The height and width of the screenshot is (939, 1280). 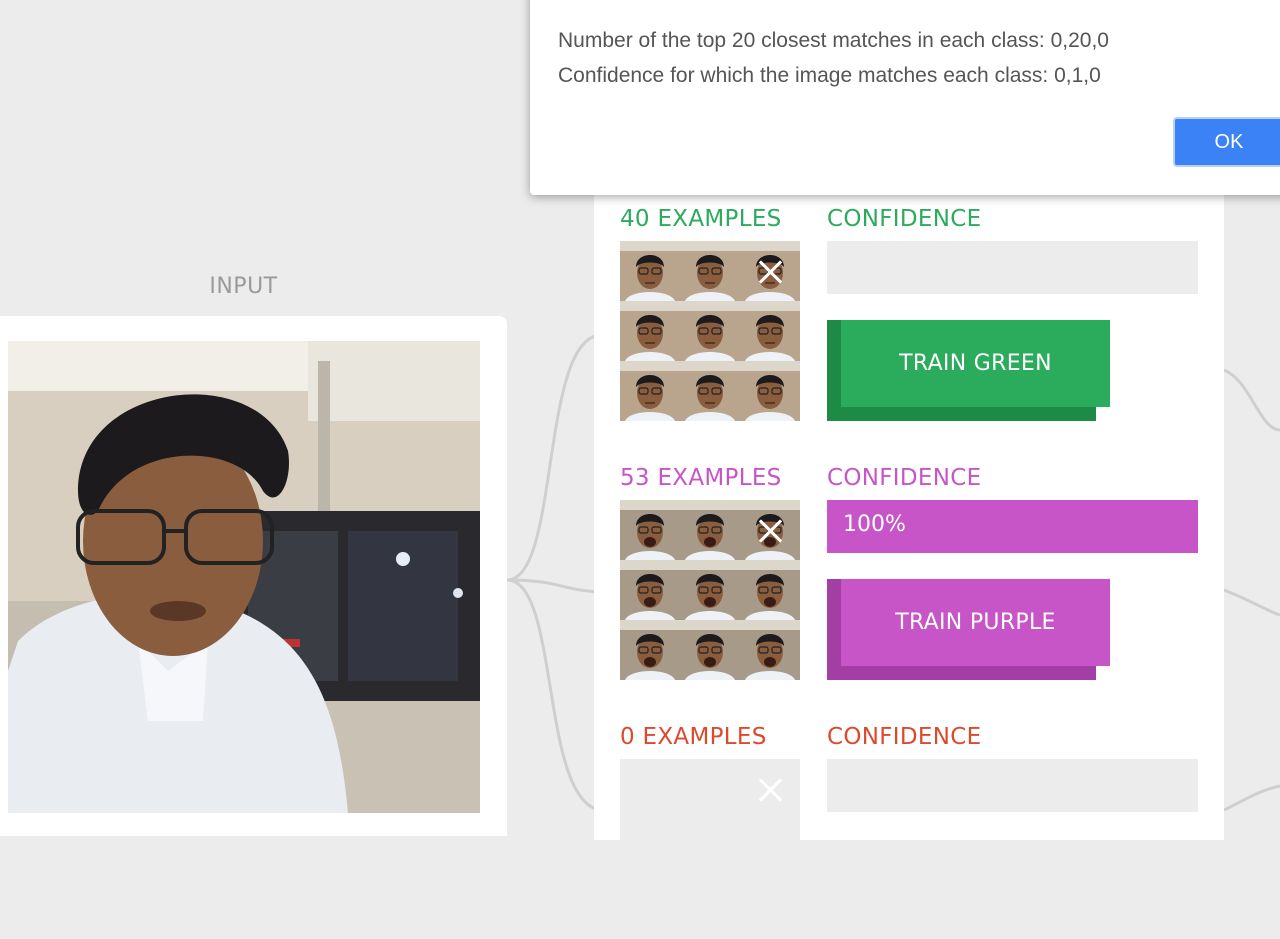 What do you see at coordinates (975, 622) in the screenshot?
I see `train-button-label: TRAIN PURPLE` at bounding box center [975, 622].